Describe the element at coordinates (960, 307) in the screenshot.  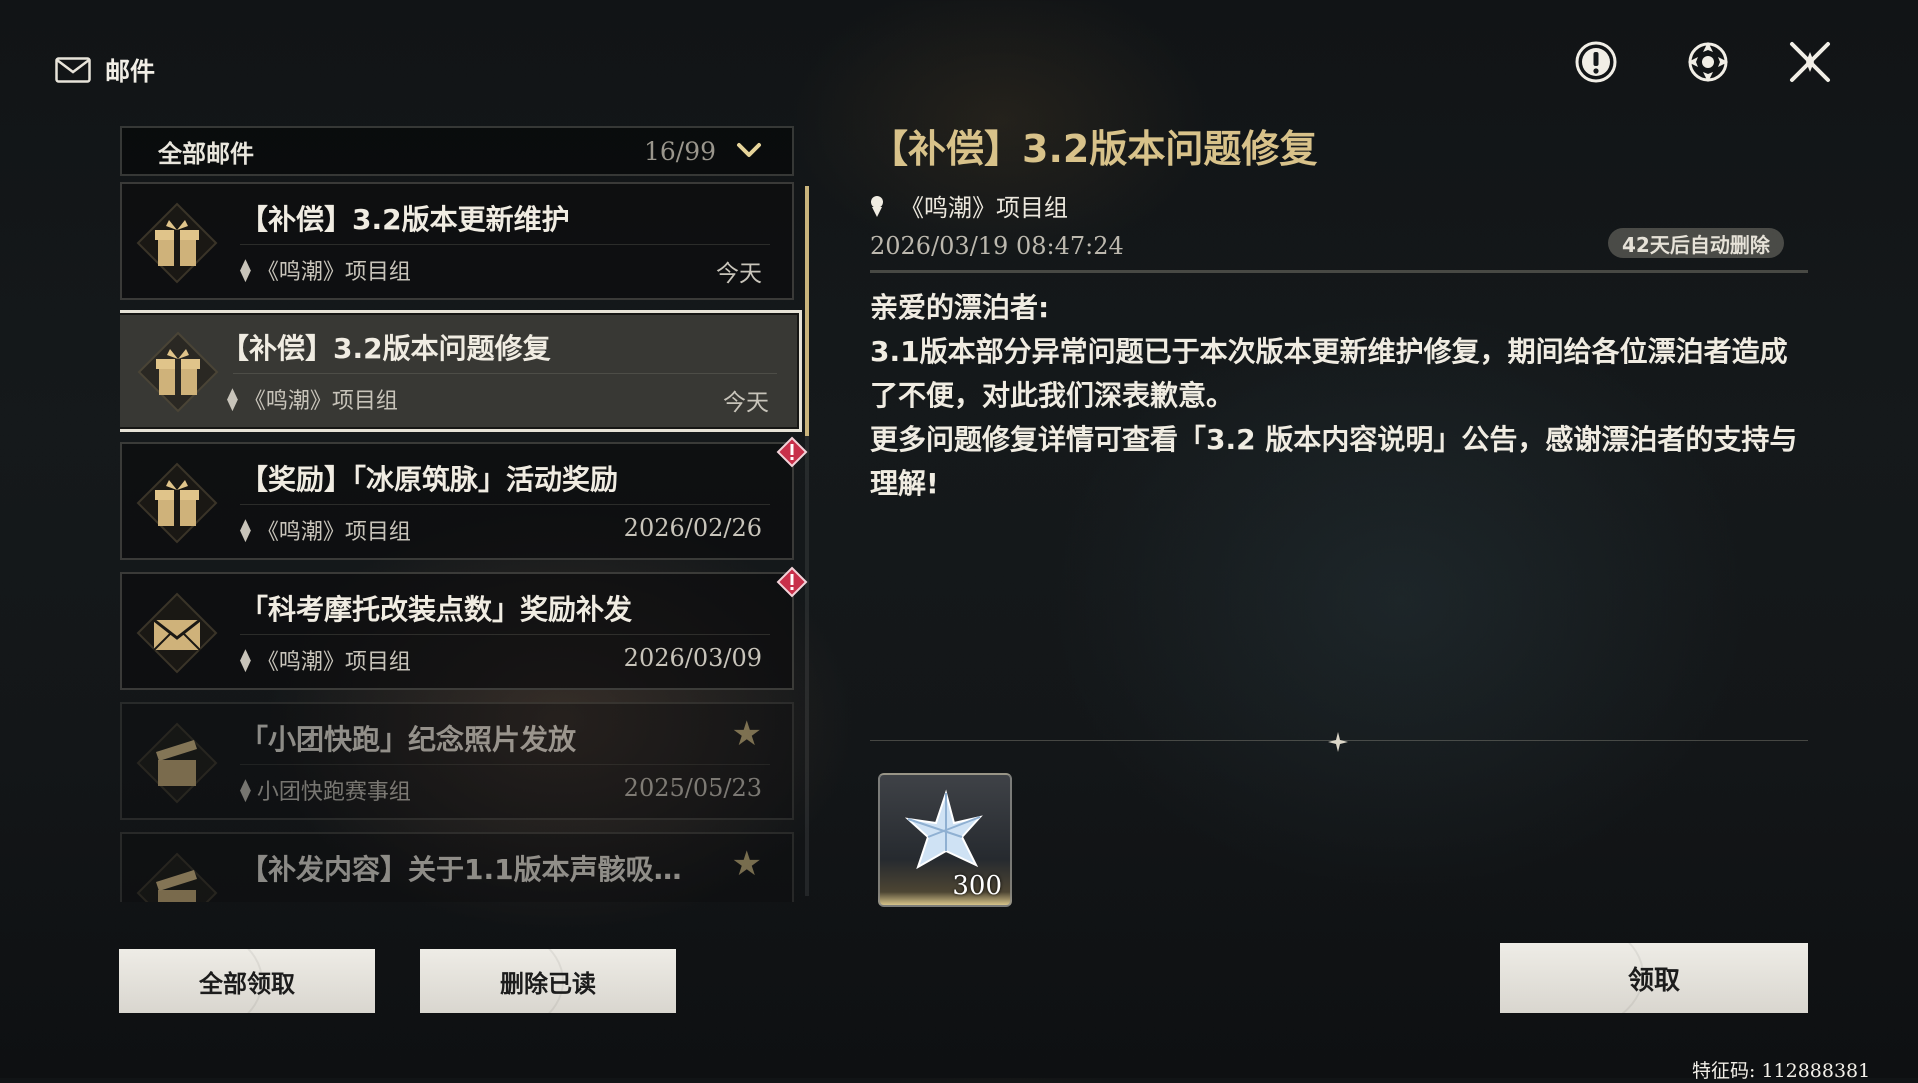
I see `mail-greeting: 亲爱的漂泊者:` at that location.